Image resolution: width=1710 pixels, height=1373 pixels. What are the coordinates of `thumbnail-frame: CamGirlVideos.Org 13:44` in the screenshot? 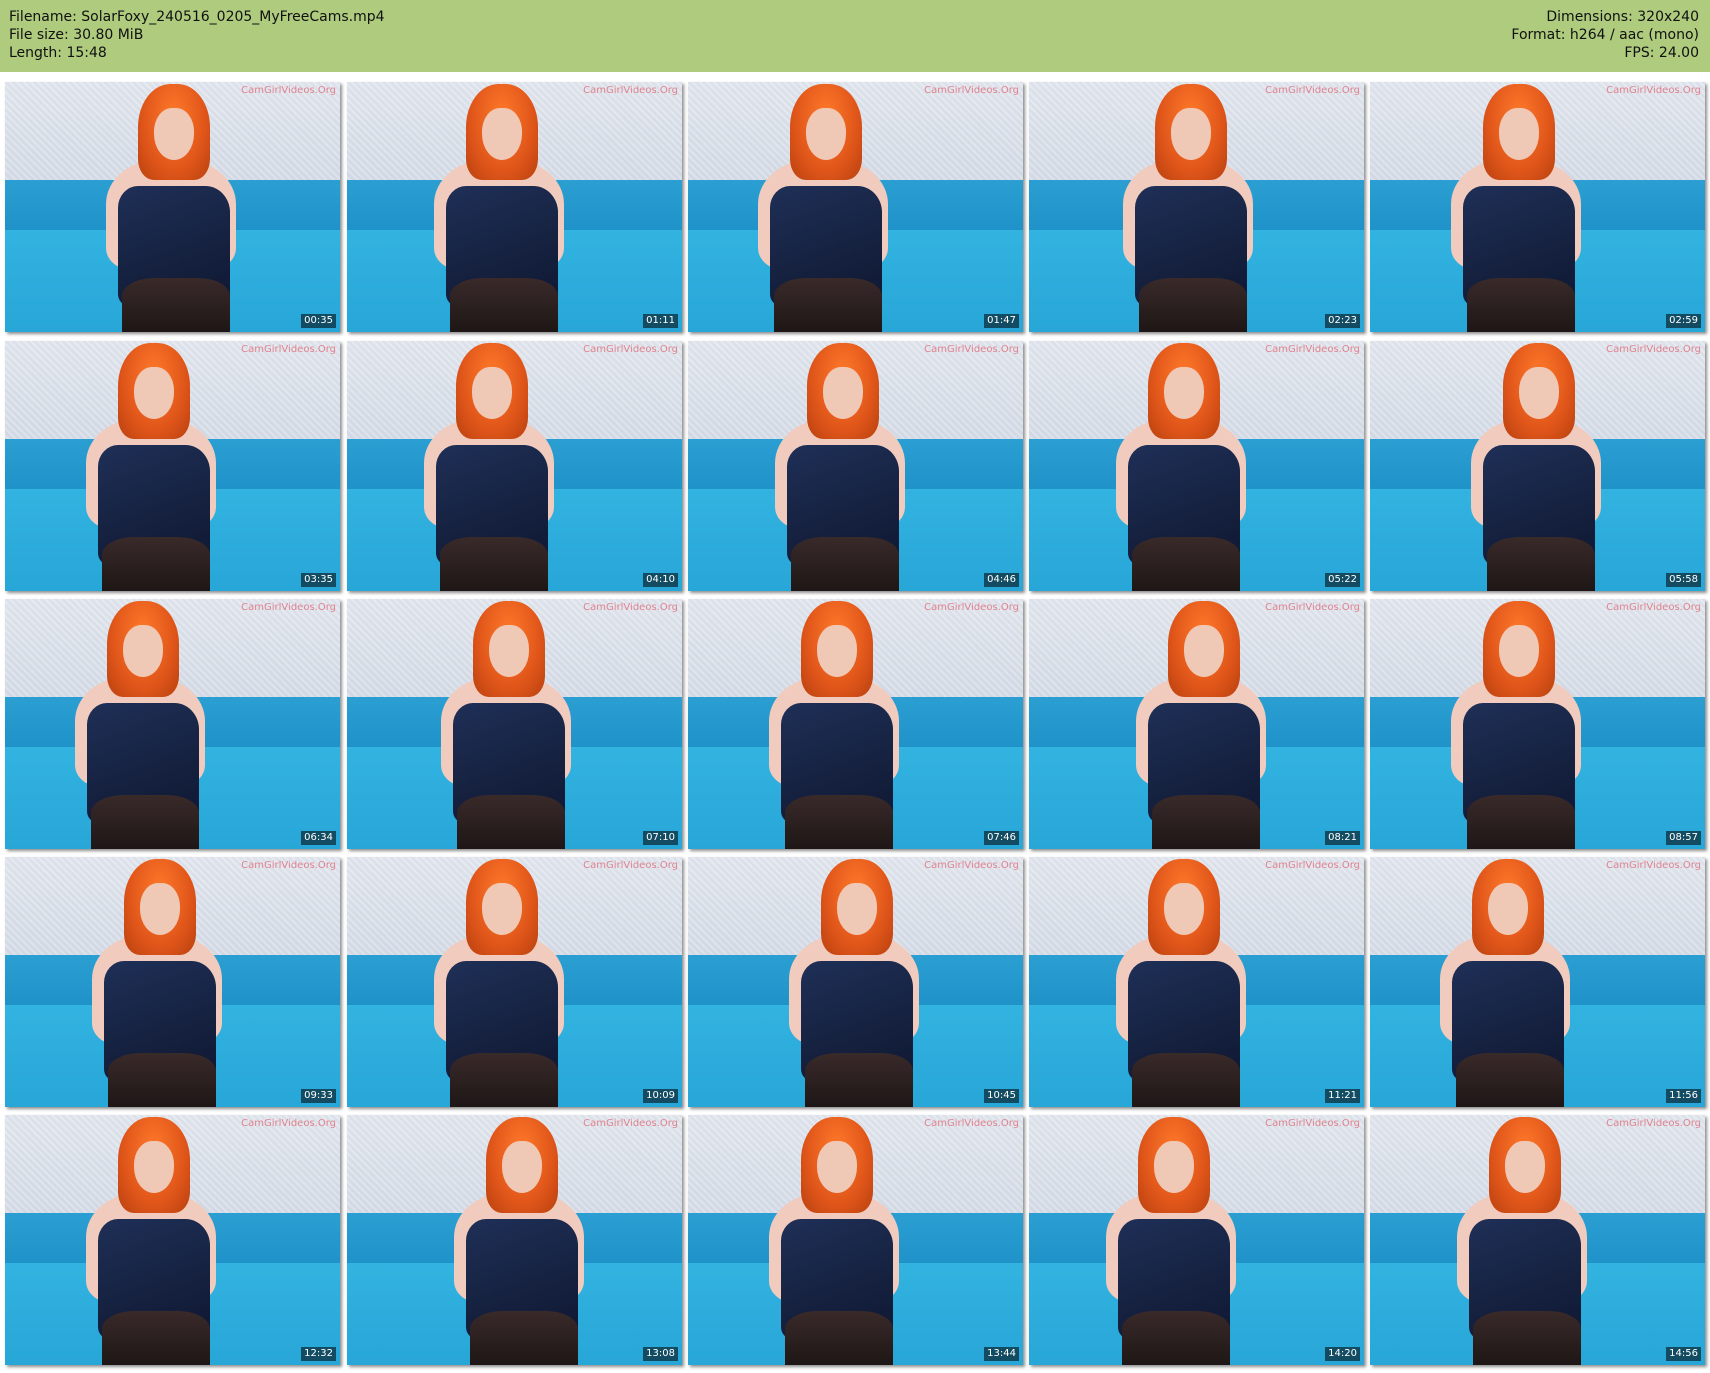 It's located at (855, 1240).